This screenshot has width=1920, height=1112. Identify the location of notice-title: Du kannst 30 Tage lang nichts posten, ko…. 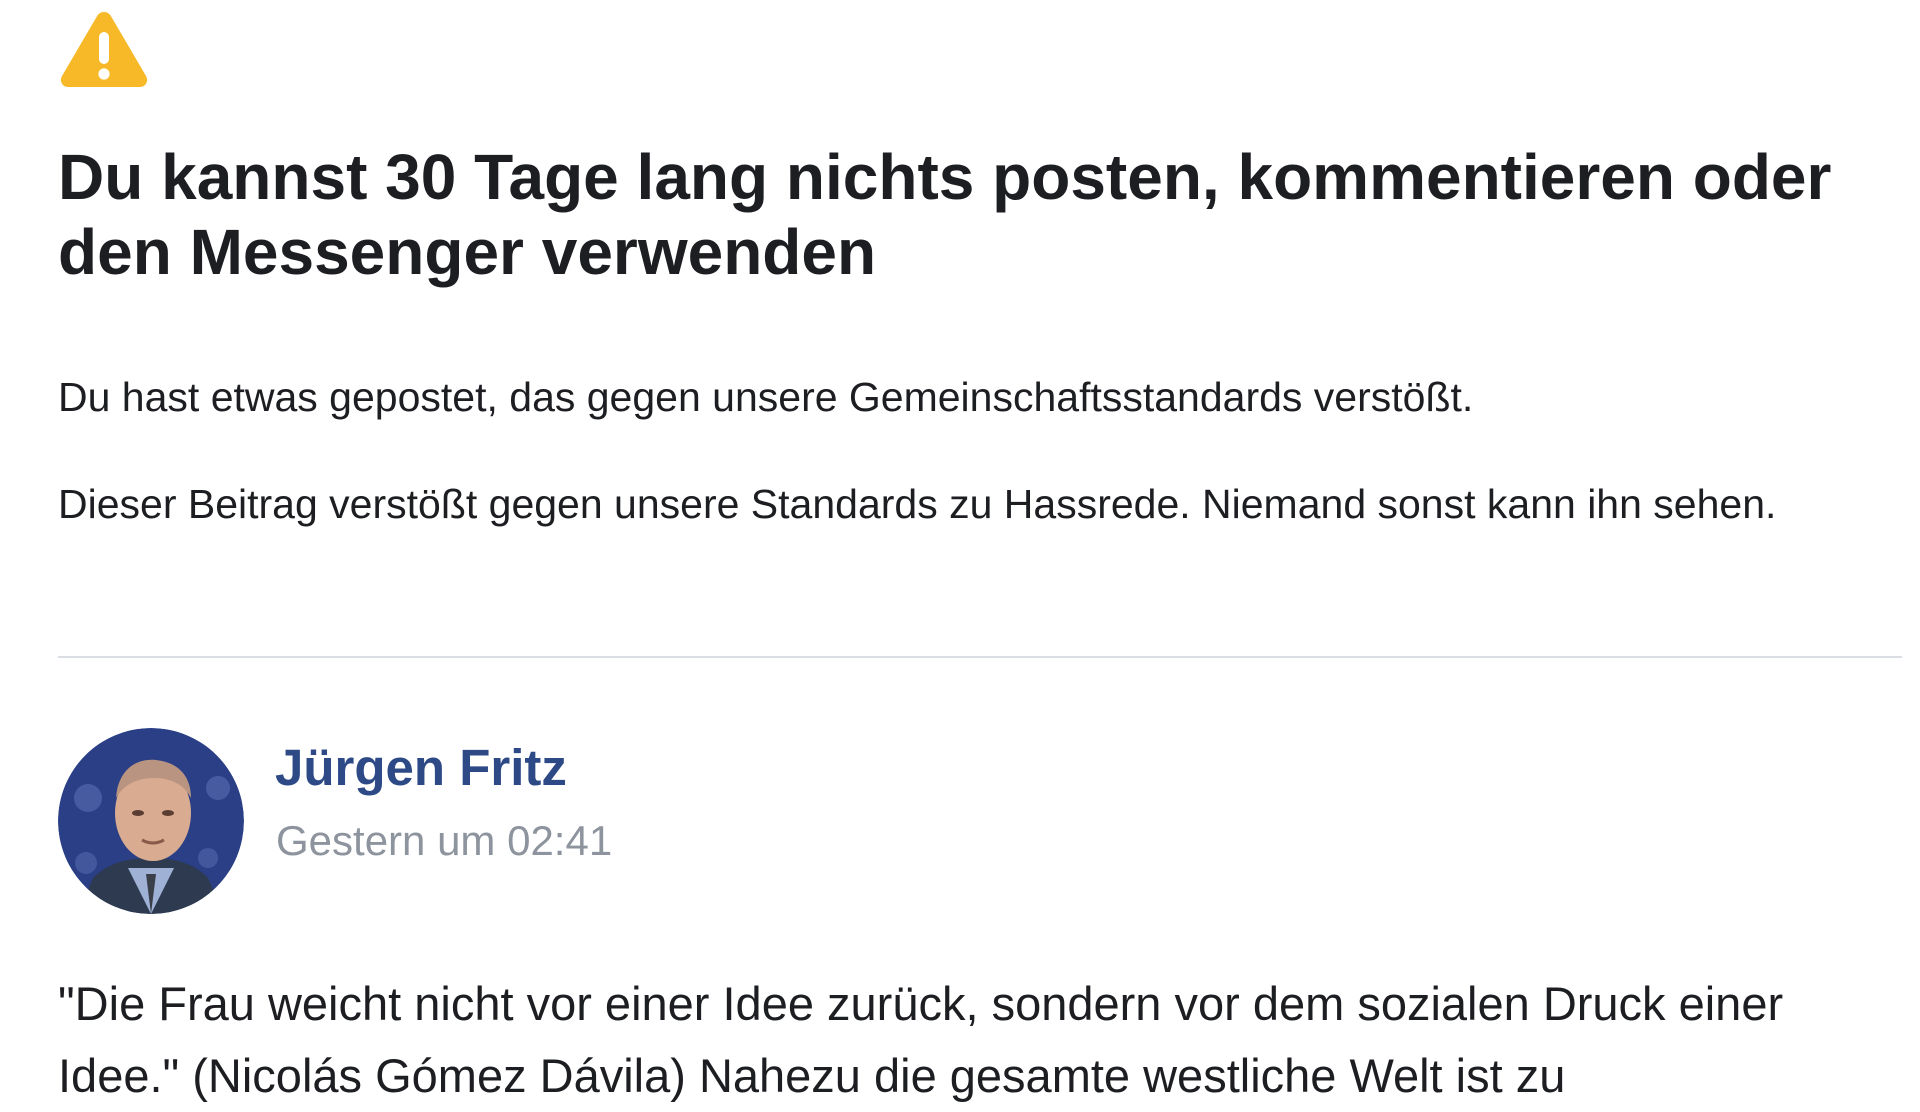
(945, 214).